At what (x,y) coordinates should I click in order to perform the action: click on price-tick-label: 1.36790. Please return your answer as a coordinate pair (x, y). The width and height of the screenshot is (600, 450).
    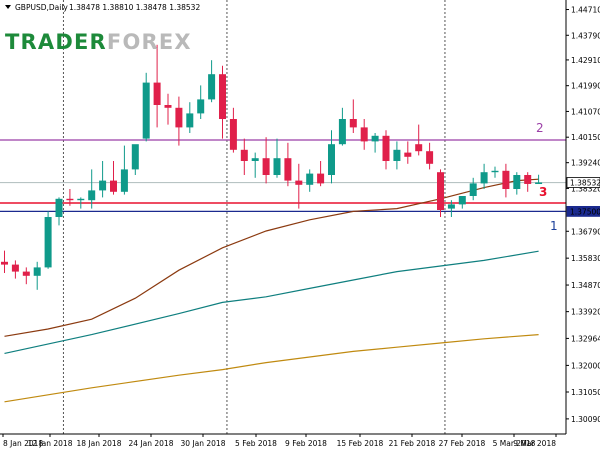
    Looking at the image, I should click on (585, 231).